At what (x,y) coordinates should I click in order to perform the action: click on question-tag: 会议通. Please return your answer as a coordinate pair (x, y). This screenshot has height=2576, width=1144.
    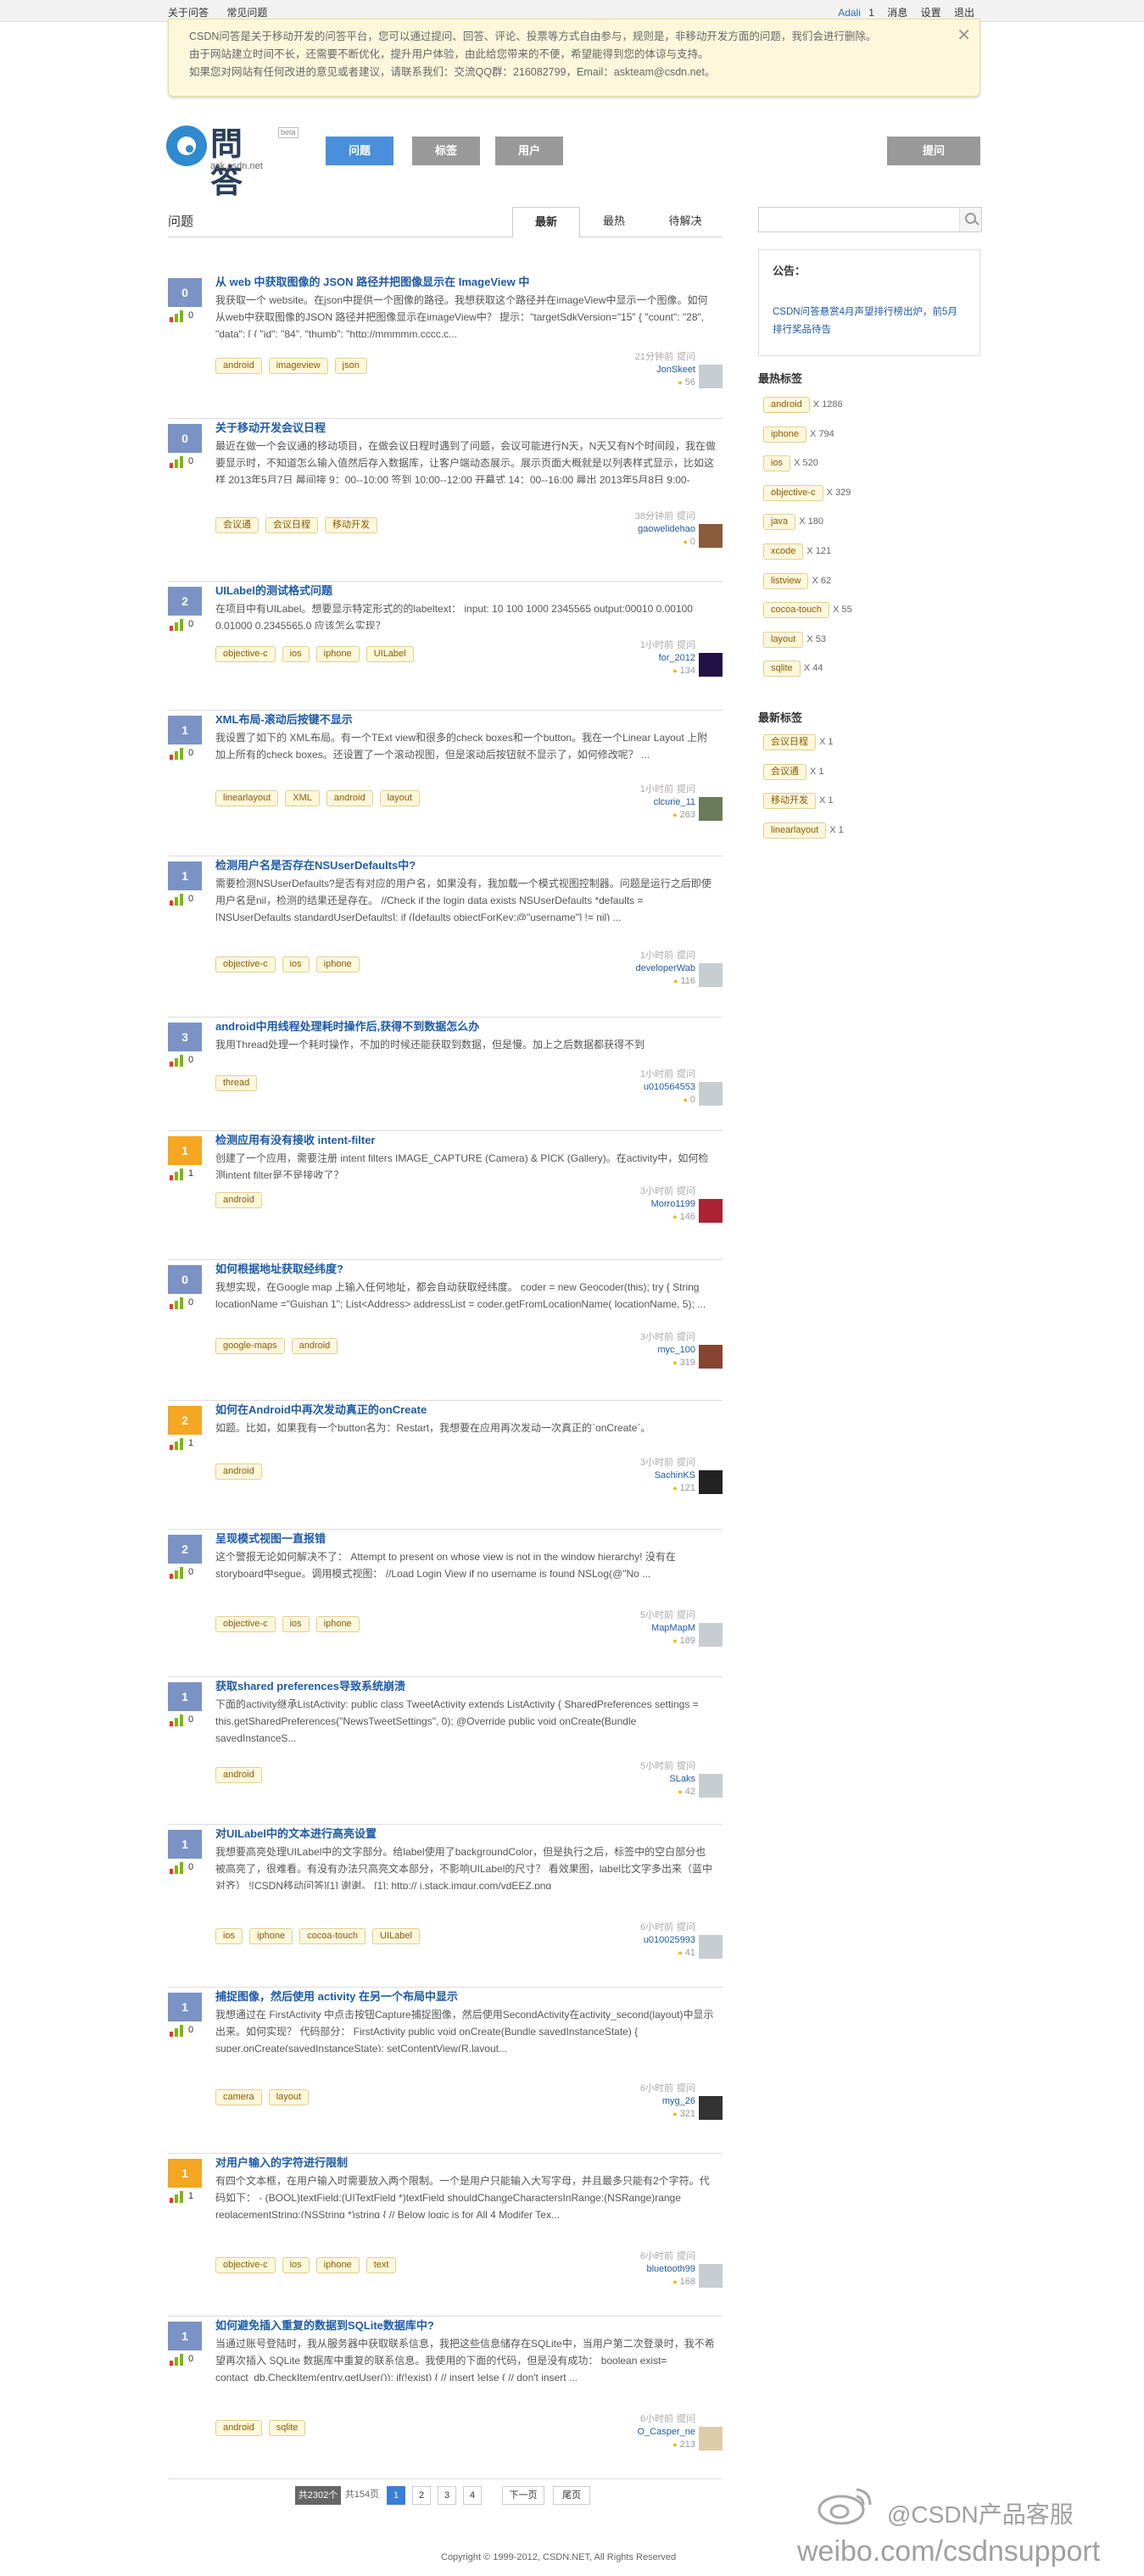
    Looking at the image, I should click on (237, 525).